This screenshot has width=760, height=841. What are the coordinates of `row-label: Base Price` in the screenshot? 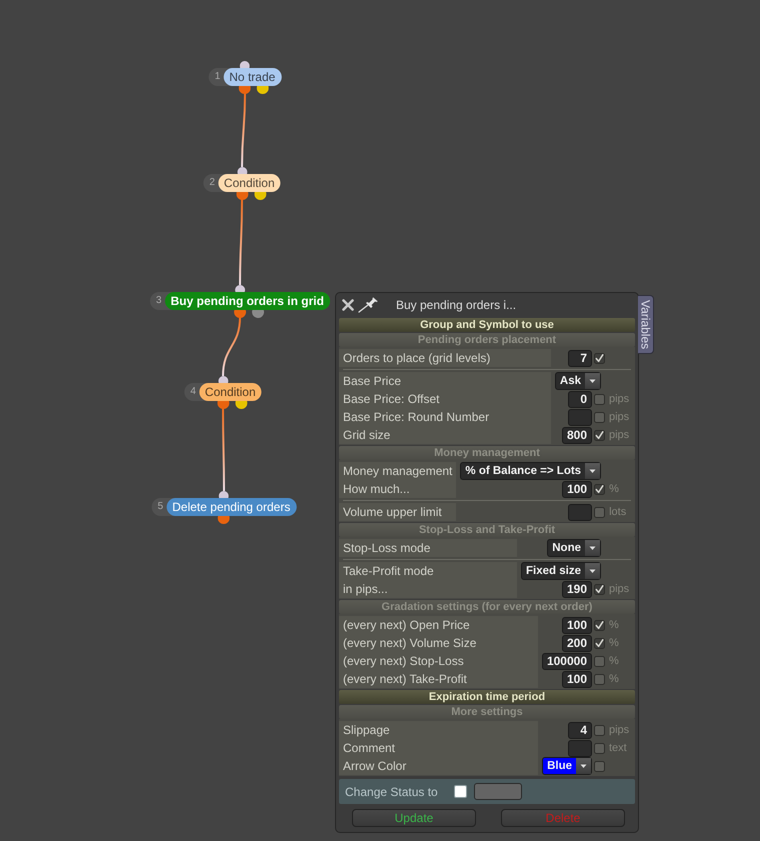 It's located at (445, 381).